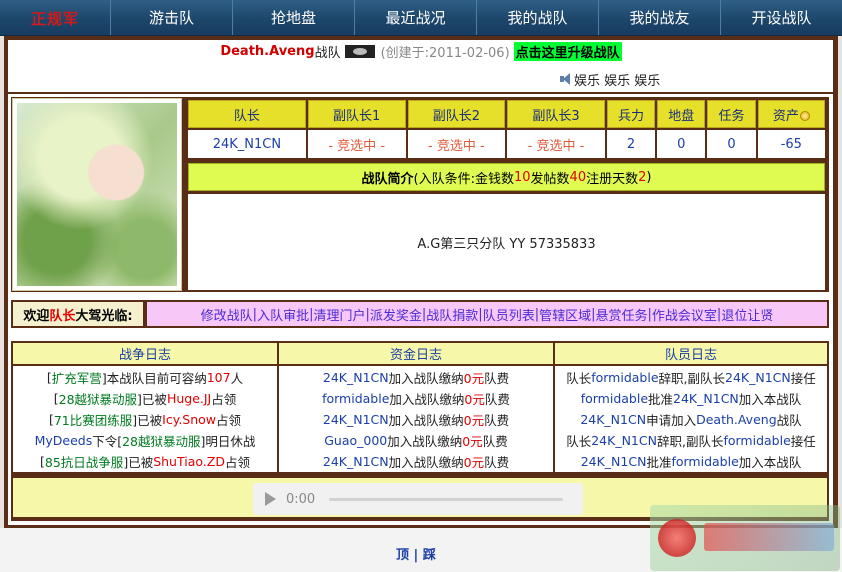 The image size is (842, 572). What do you see at coordinates (452, 314) in the screenshot?
I see `donate-link: 战队捐款` at bounding box center [452, 314].